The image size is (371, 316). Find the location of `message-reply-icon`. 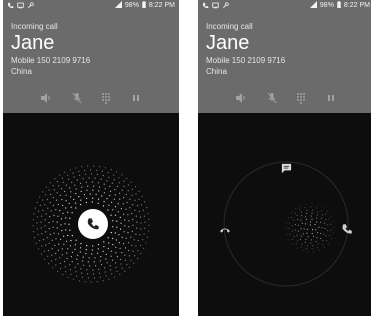

message-reply-icon is located at coordinates (286, 170).